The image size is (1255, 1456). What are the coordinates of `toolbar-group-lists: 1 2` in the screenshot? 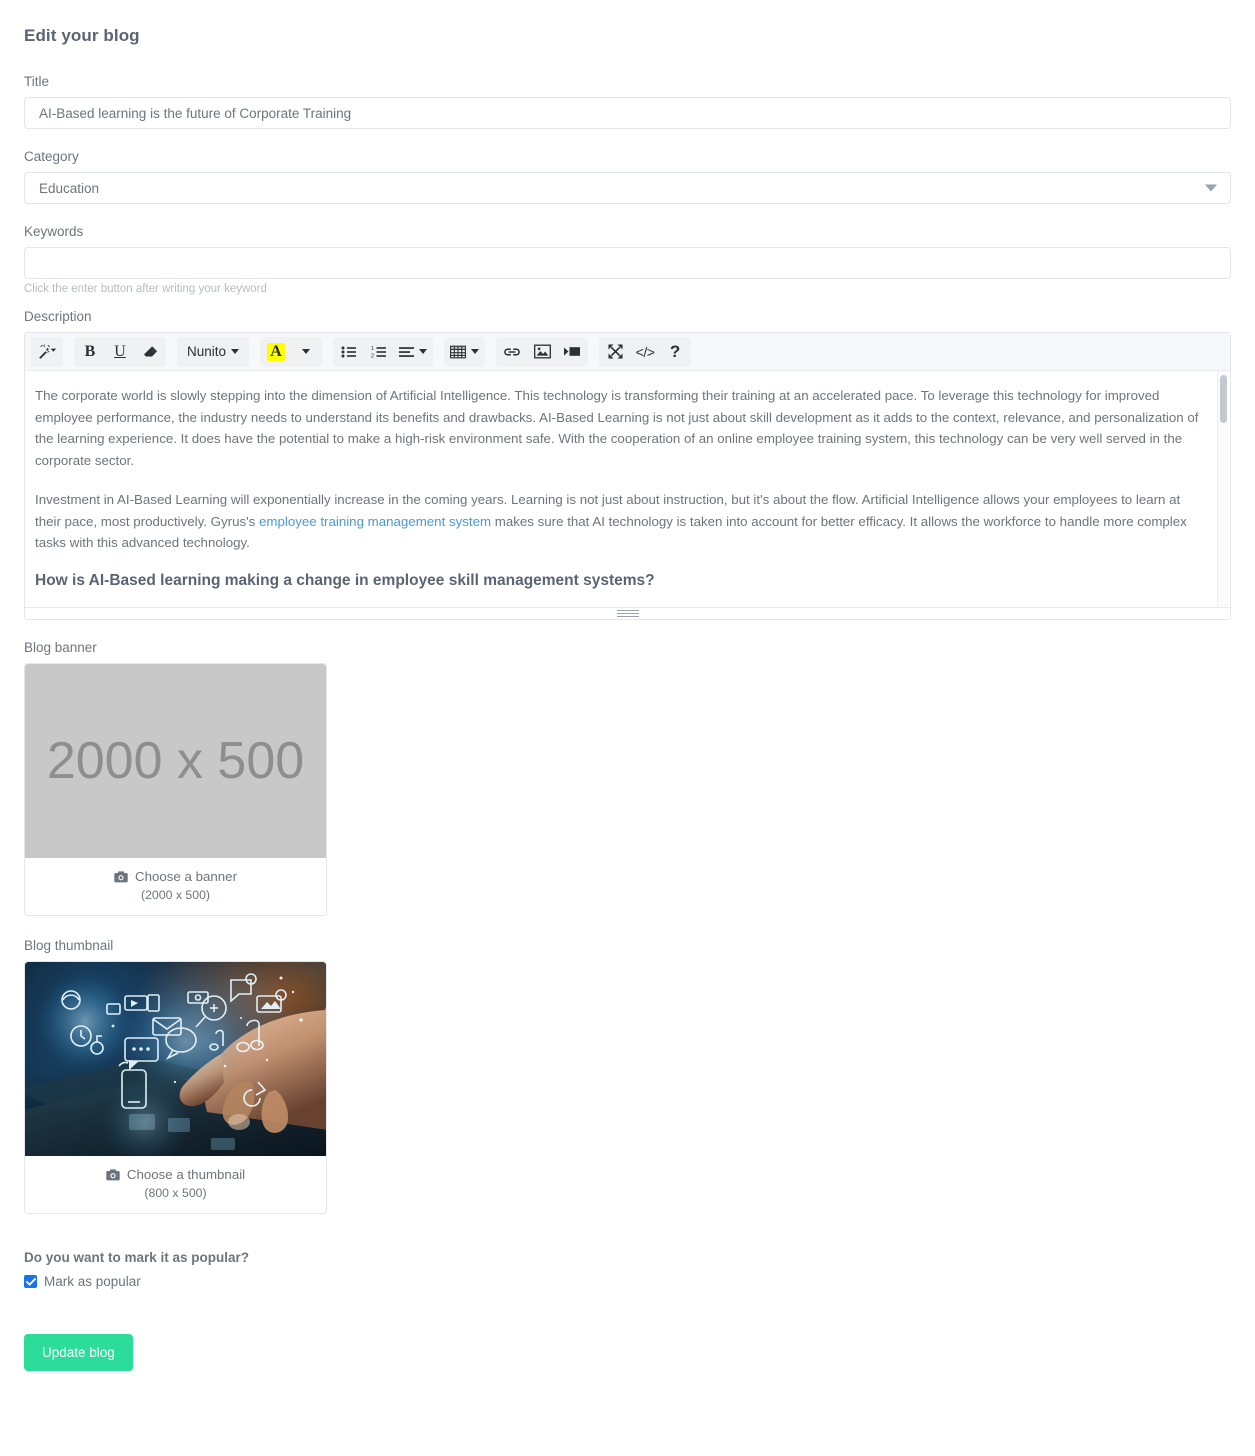 It's located at (383, 351).